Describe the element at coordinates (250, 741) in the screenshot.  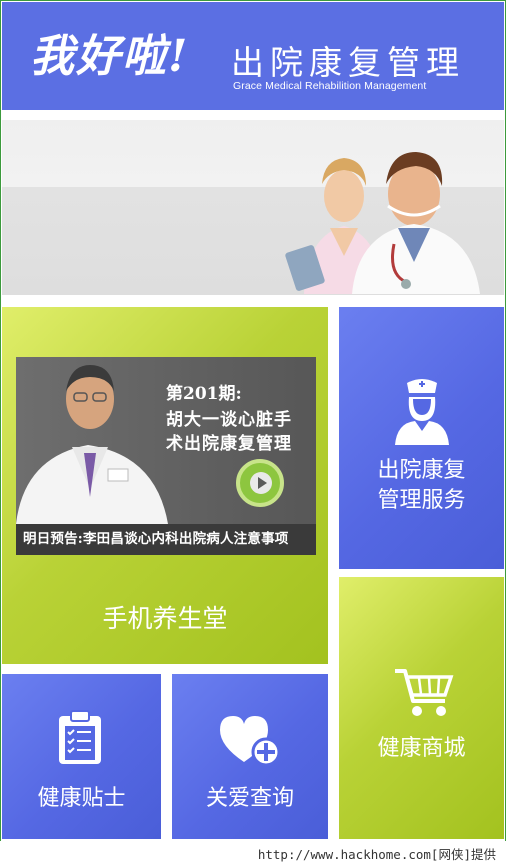
I see `heart-plus-icon` at that location.